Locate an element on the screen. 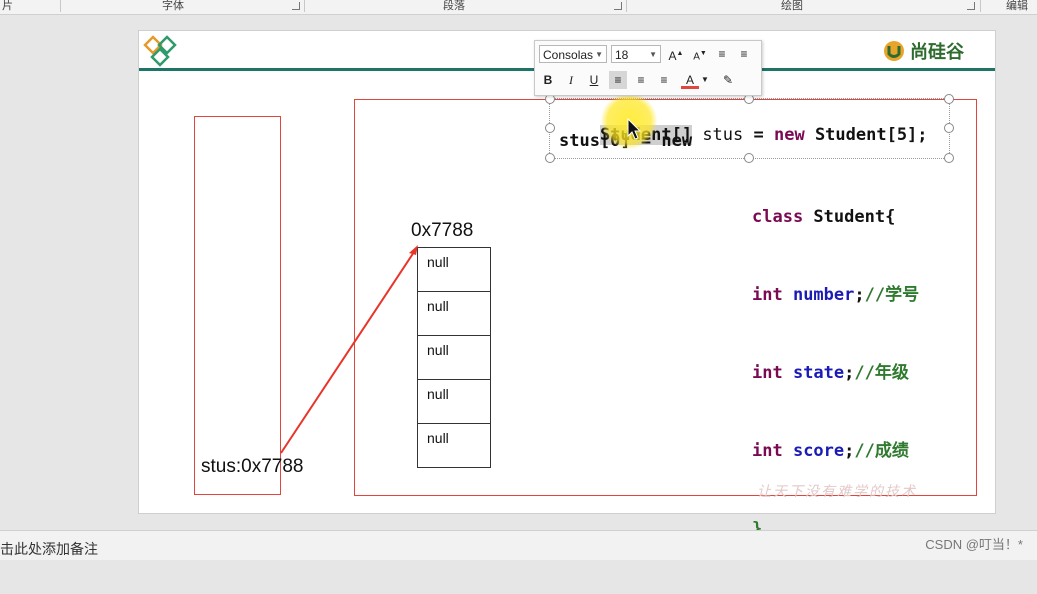 The height and width of the screenshot is (594, 1037). code-token: stus is located at coordinates (718, 135).